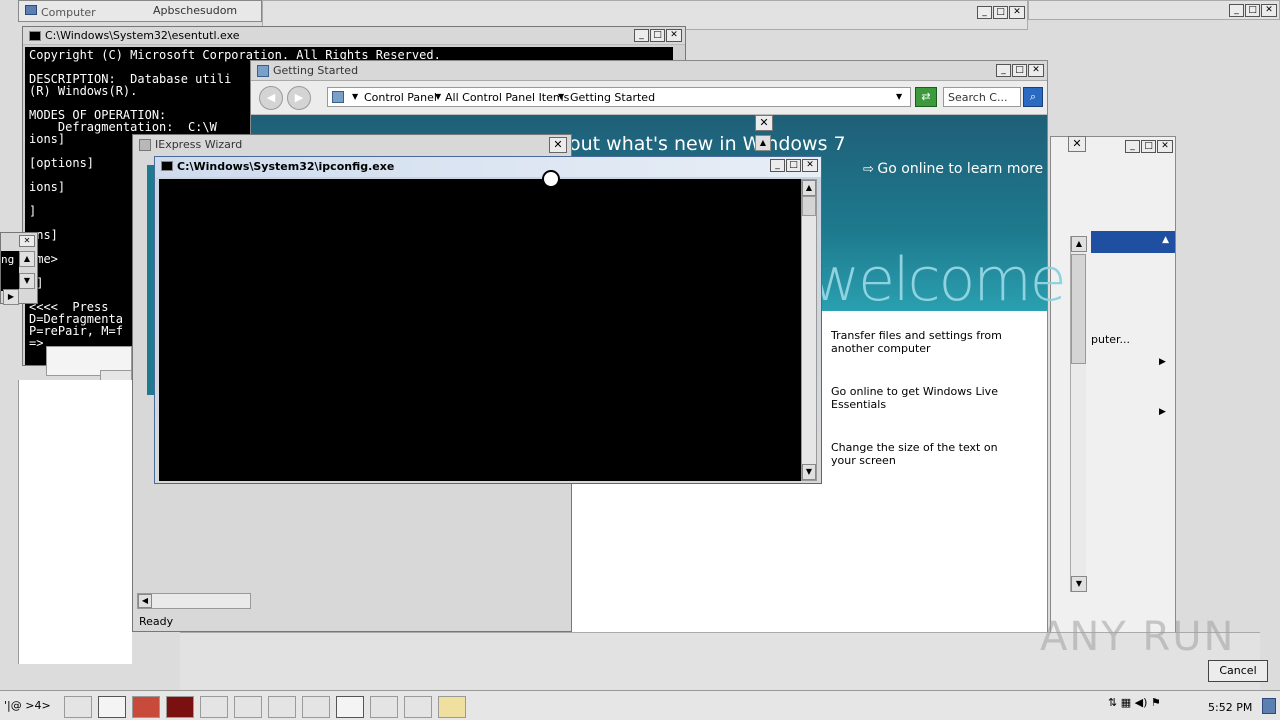 The image size is (1280, 720). Describe the element at coordinates (452, 707) in the screenshot. I see `taskbar-notepad-icon` at that location.